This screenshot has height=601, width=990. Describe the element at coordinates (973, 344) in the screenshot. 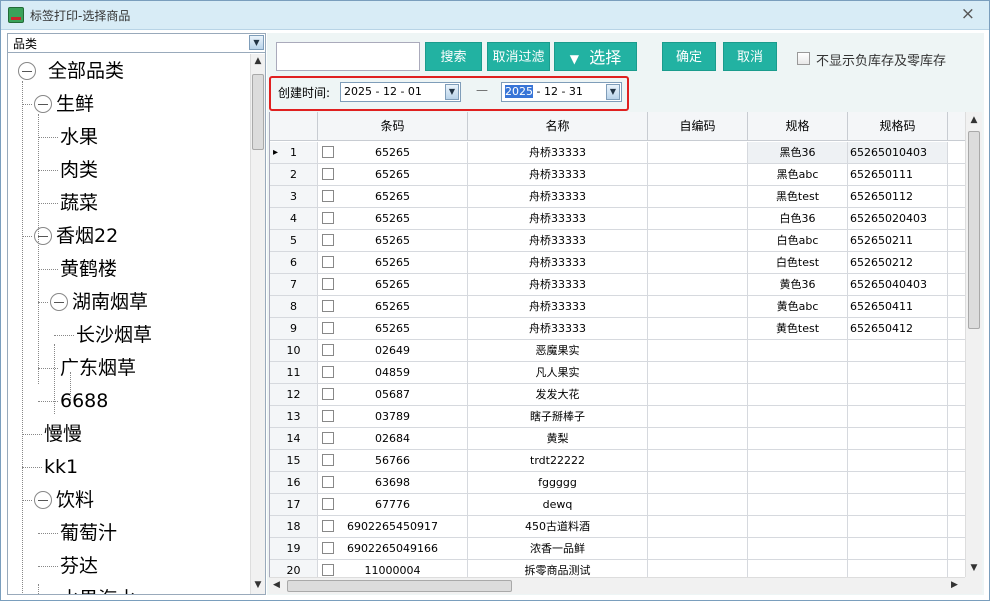

I see `grid-vertical-scrollbar: ▲ ▼` at that location.